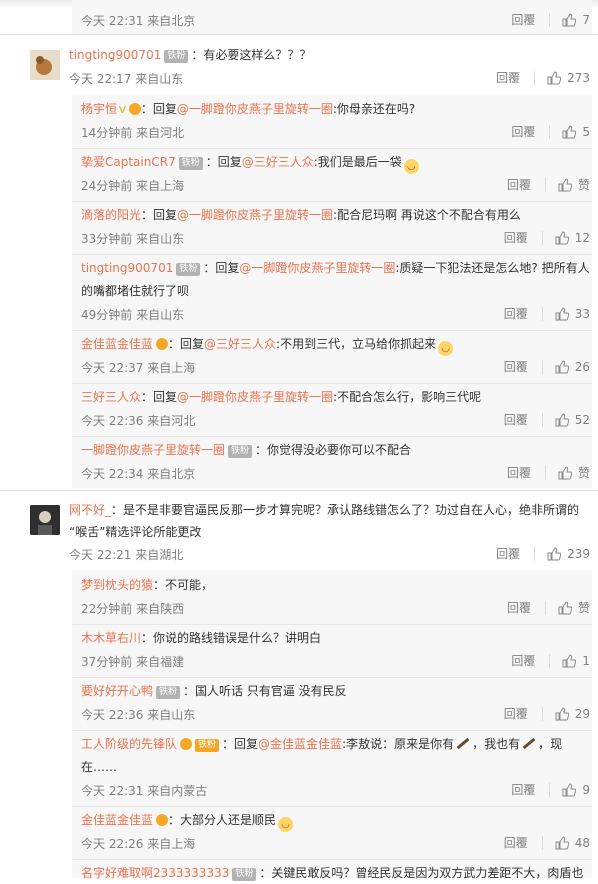 Image resolution: width=598 pixels, height=884 pixels. I want to click on comment-username: 网不好_, so click(90, 510).